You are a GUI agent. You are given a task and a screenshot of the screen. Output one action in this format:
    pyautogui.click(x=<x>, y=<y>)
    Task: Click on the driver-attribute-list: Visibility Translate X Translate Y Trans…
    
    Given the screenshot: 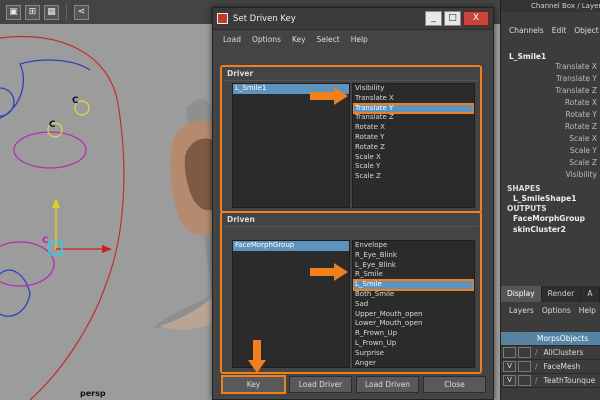 What is the action you would take?
    pyautogui.click(x=413, y=145)
    